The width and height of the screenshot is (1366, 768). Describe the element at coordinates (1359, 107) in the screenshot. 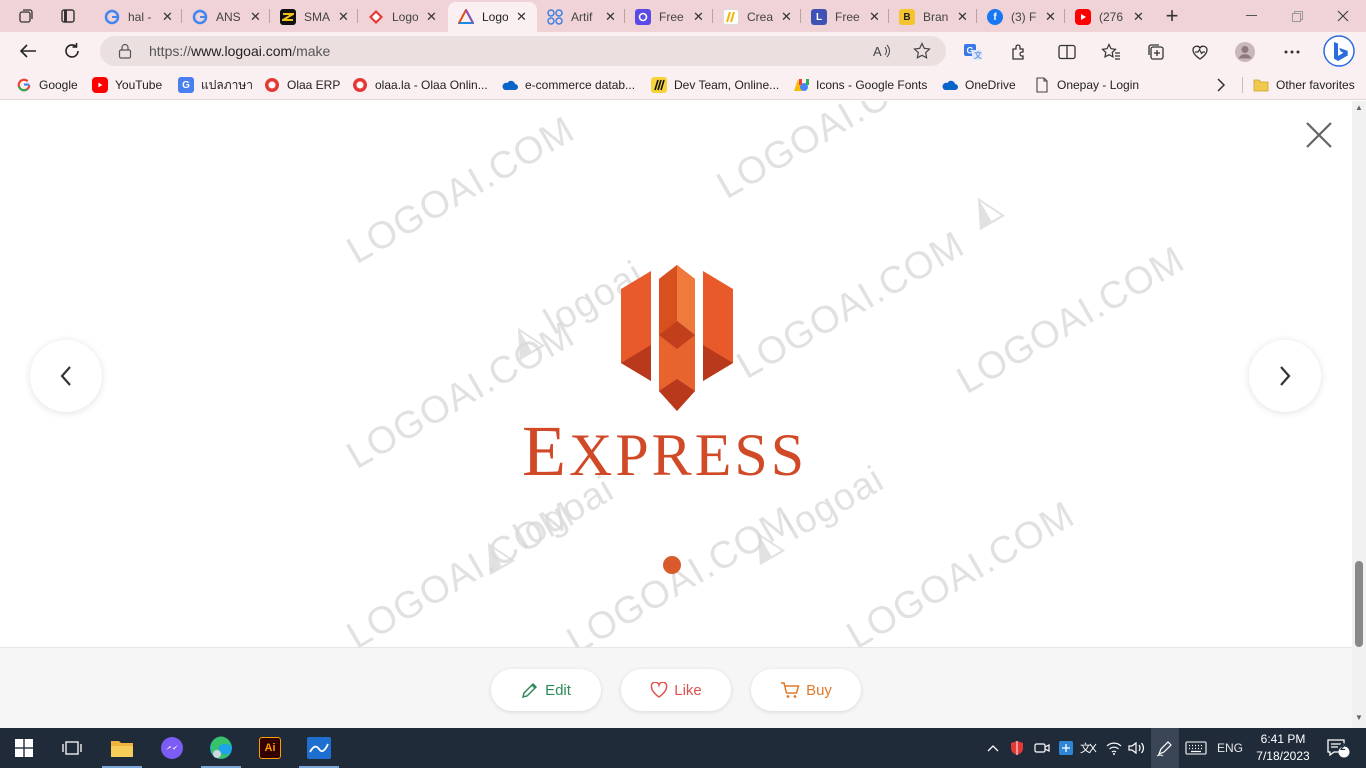

I see `scroll-up-arrow-icon: ▲` at that location.